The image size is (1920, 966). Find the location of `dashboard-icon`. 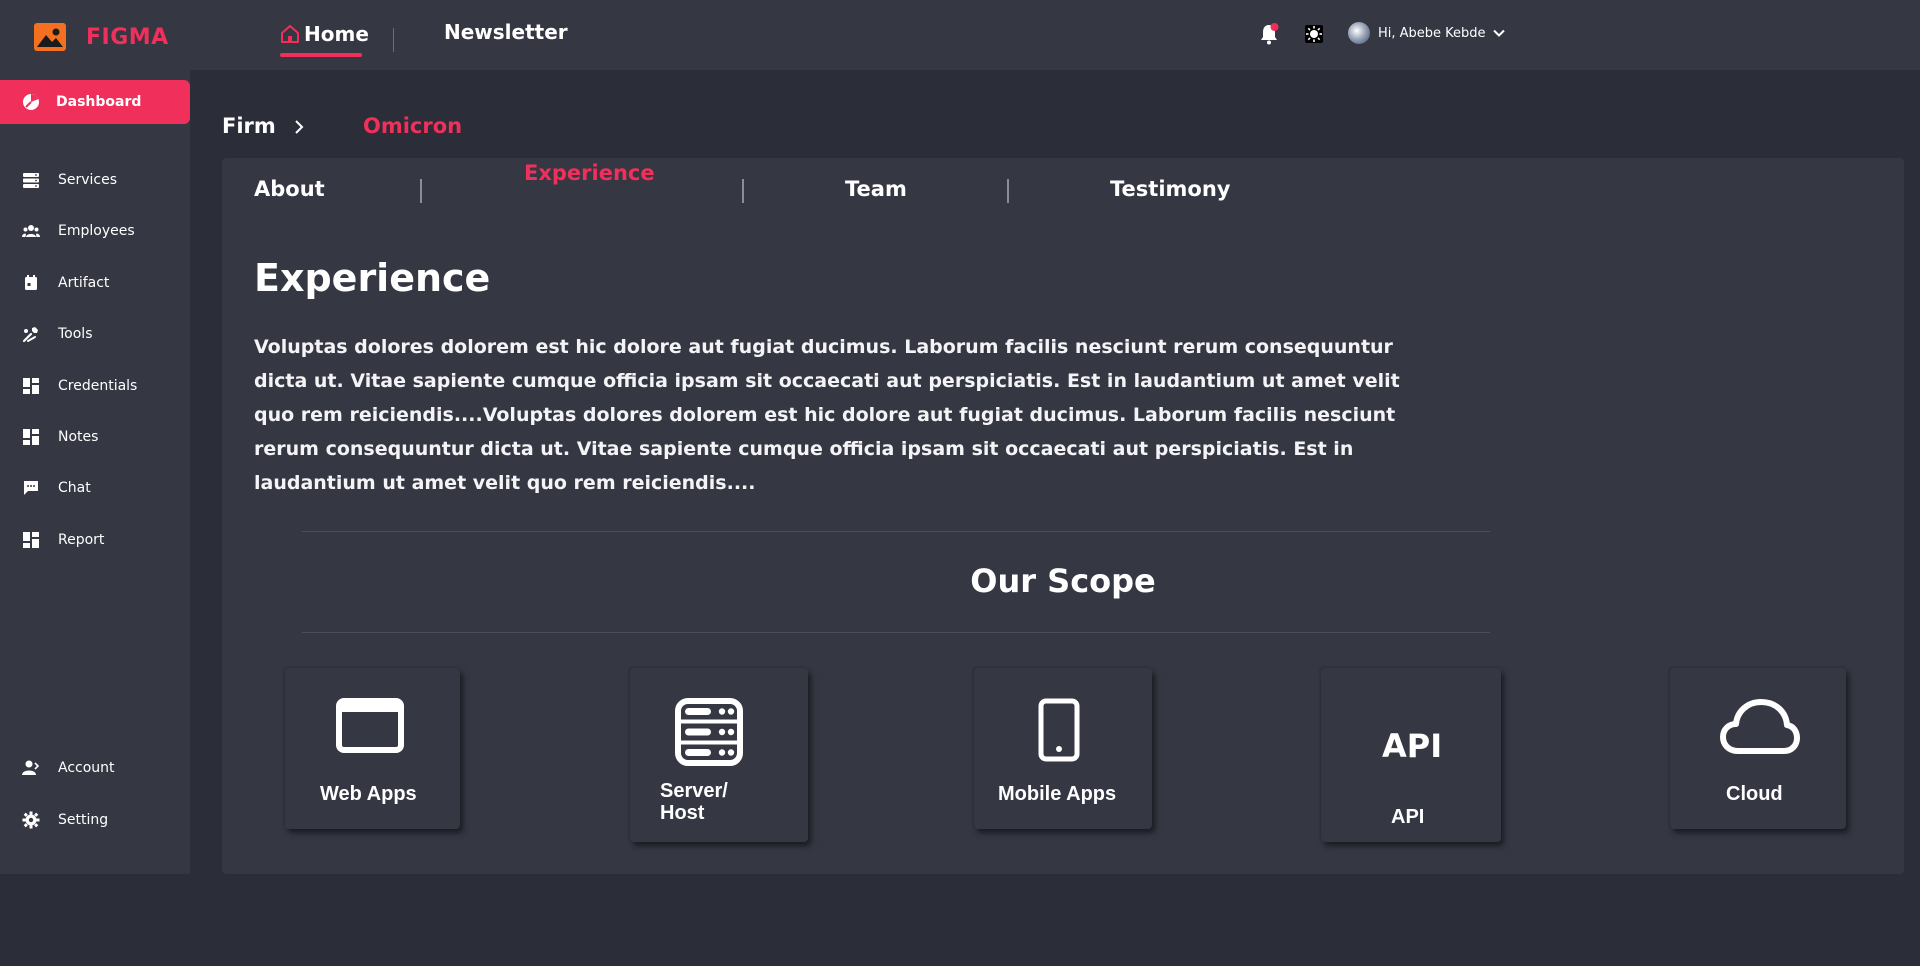

dashboard-icon is located at coordinates (31, 101).